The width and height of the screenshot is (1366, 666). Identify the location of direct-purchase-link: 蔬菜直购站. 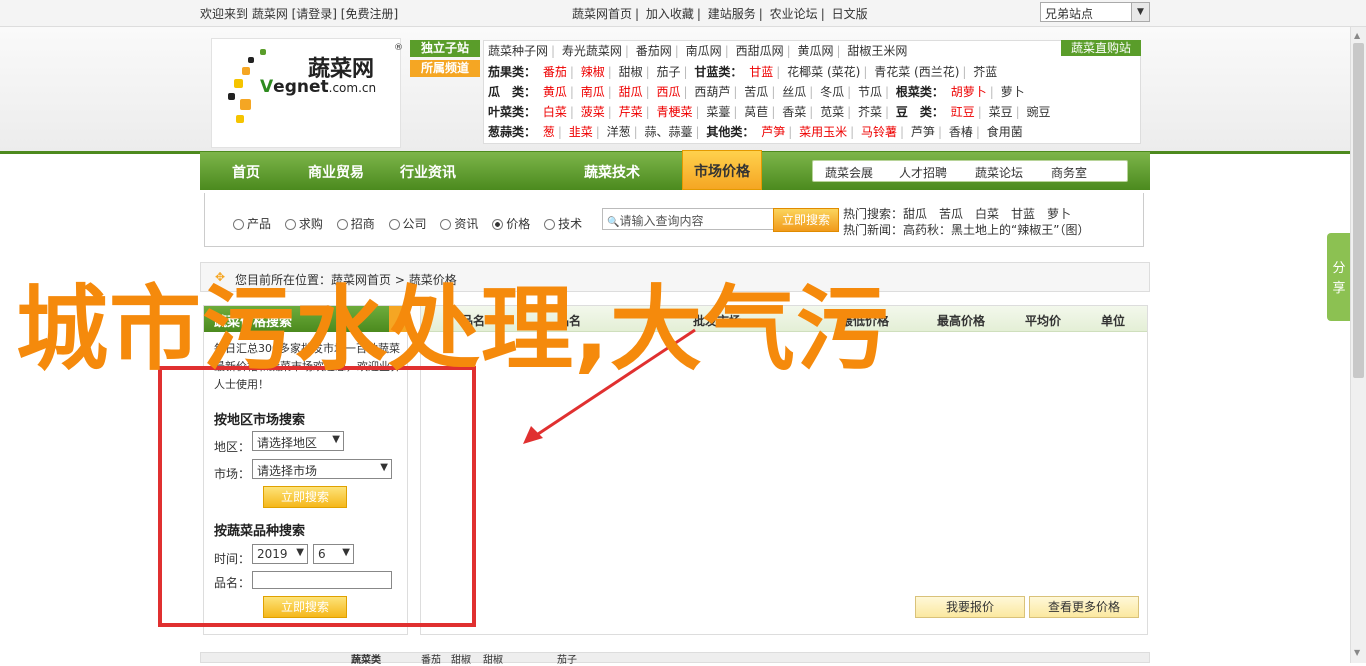
(1101, 48).